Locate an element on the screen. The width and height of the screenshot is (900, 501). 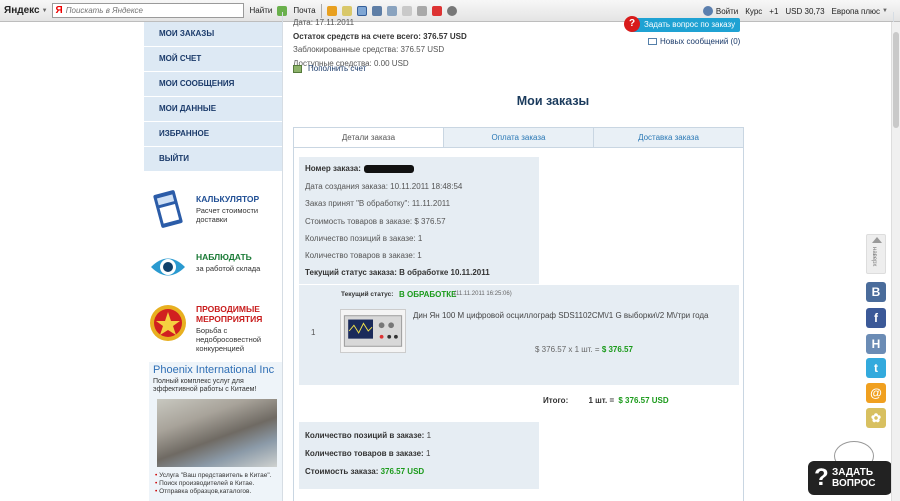
search-input is located at coordinates (150, 10).